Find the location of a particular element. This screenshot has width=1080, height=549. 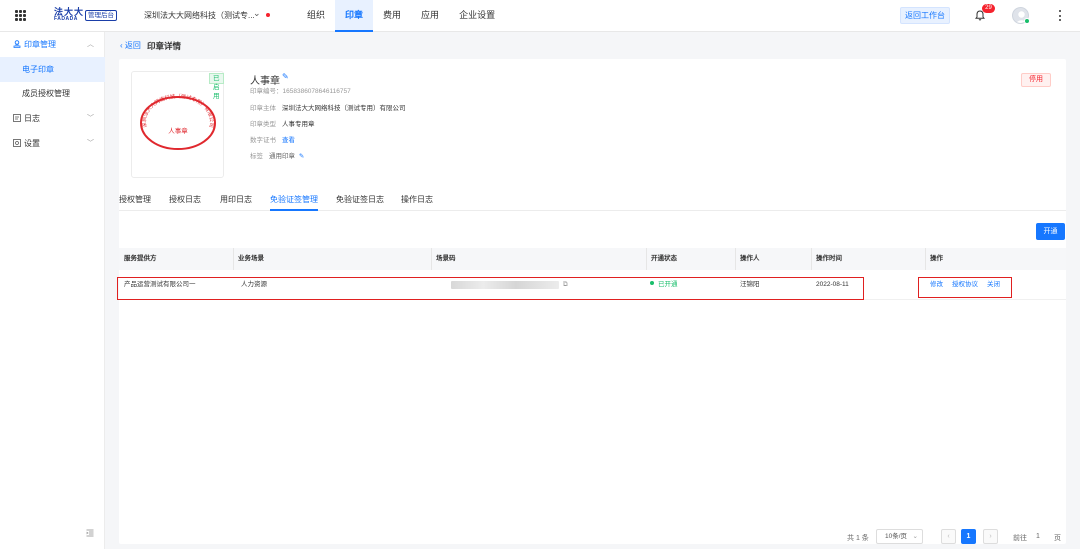

notification-count-badge: 29 is located at coordinates (988, 8).